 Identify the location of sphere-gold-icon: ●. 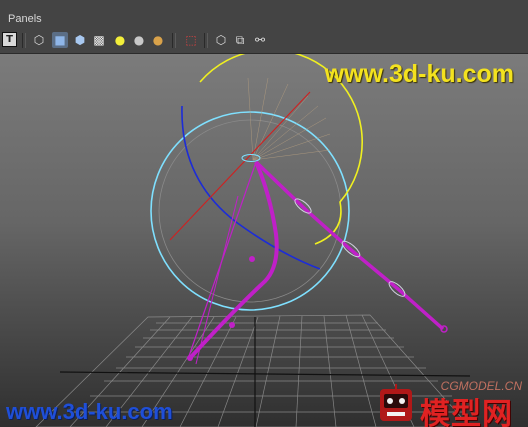
(158, 40).